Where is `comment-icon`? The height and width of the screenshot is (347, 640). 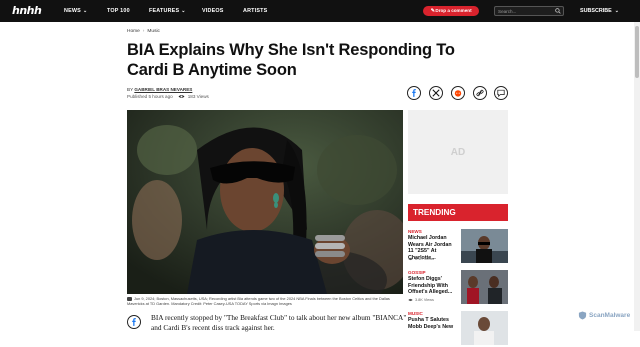
comment-icon is located at coordinates (501, 93).